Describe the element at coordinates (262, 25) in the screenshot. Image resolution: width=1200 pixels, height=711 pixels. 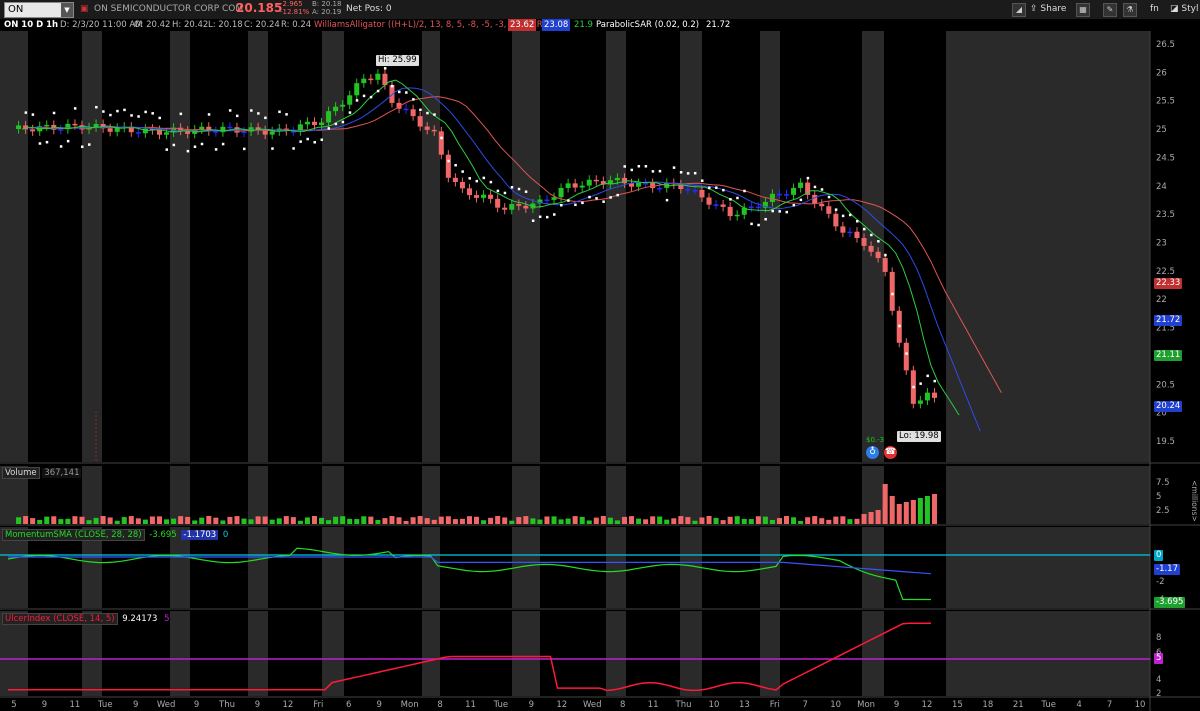
I see `close-label: C: 20.24` at that location.